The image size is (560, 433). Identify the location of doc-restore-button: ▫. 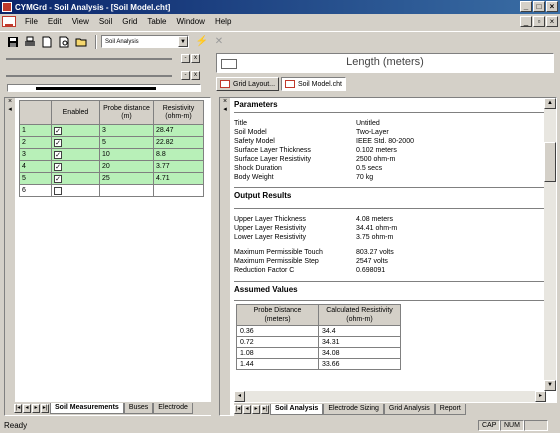
(539, 21).